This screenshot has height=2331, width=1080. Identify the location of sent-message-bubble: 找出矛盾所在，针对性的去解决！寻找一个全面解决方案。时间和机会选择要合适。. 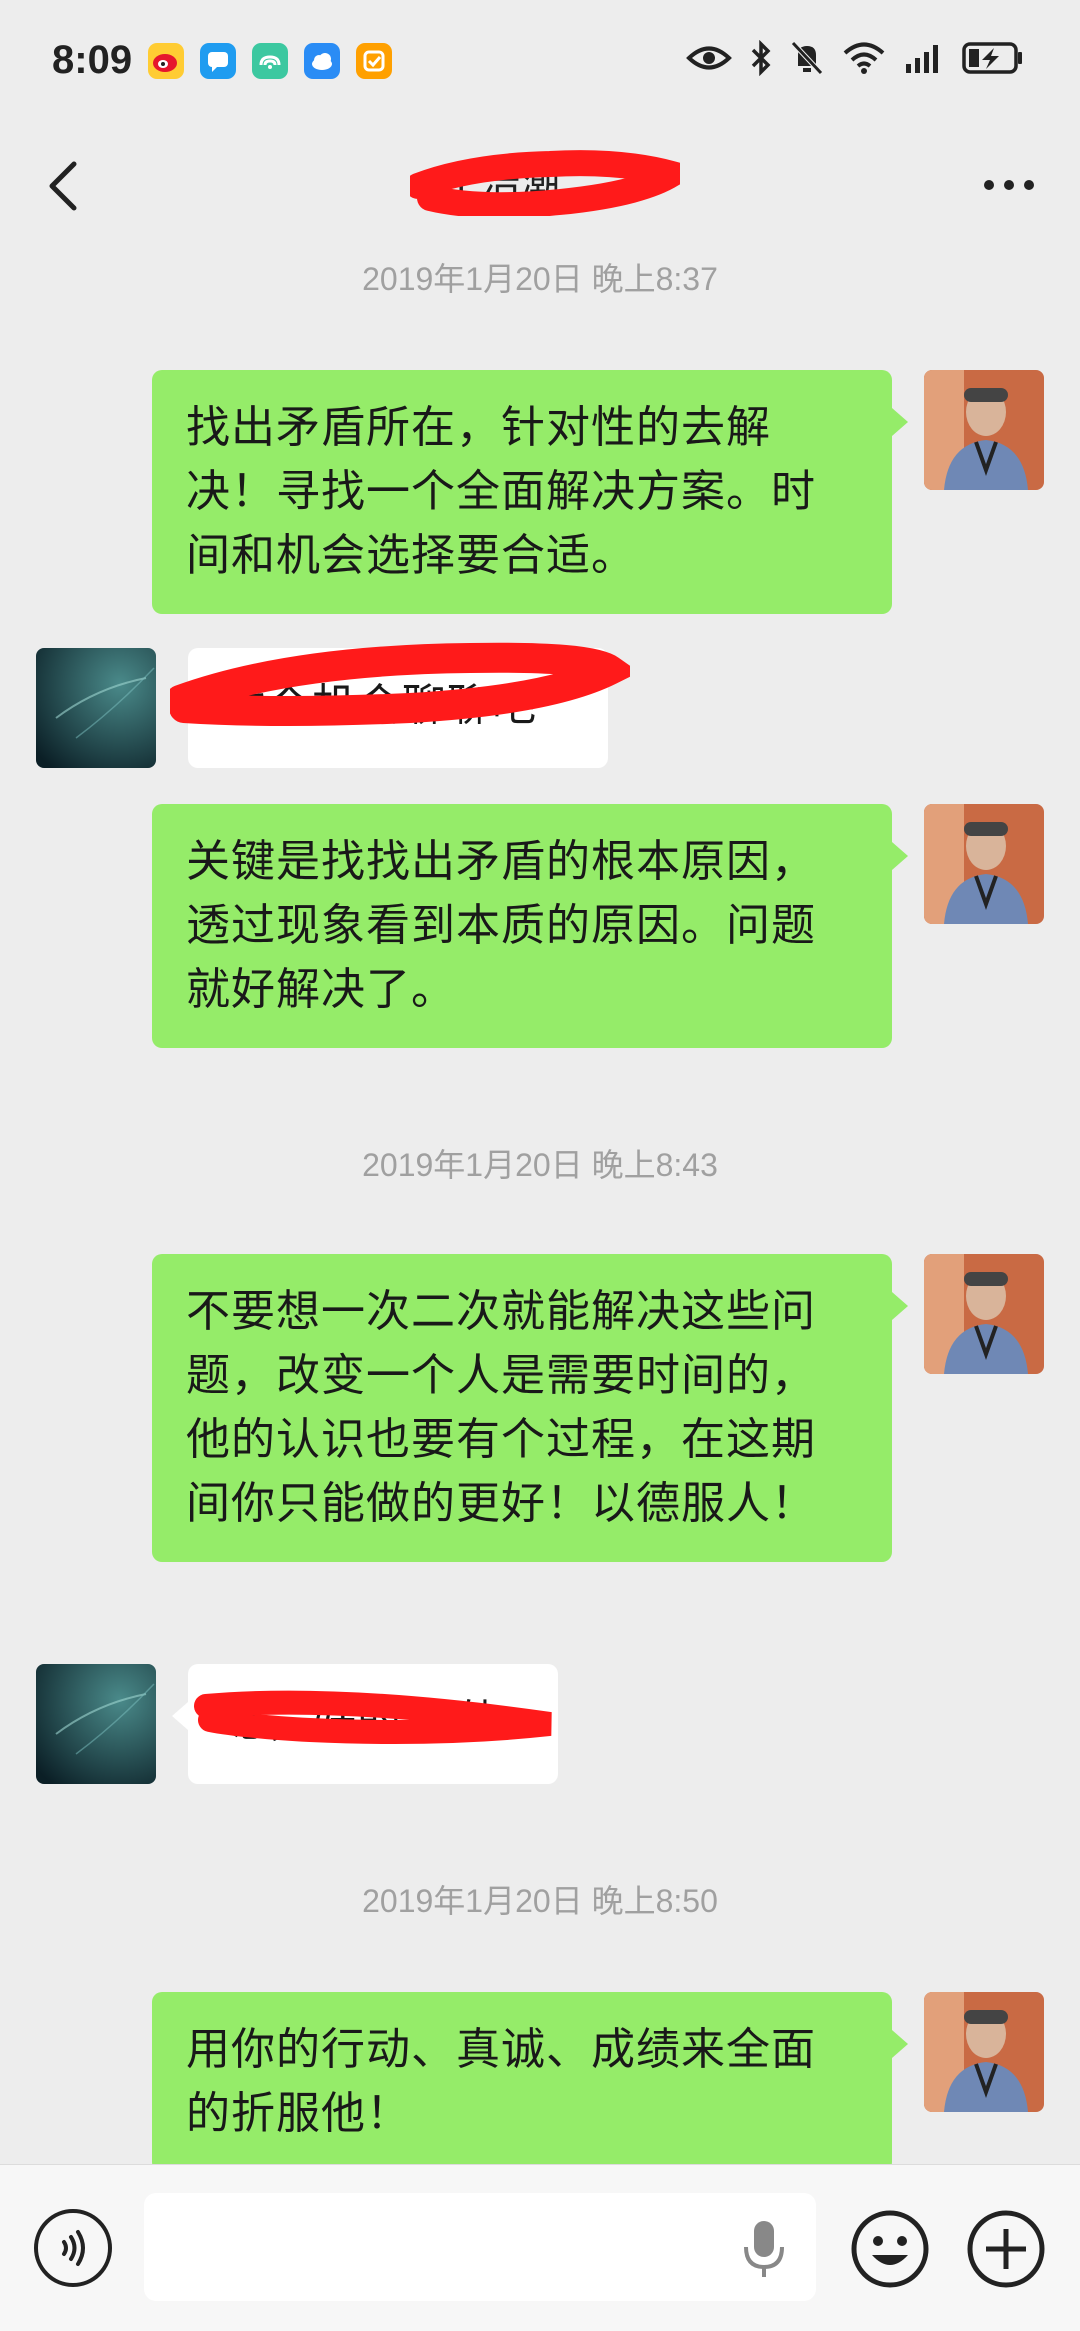
(530, 492).